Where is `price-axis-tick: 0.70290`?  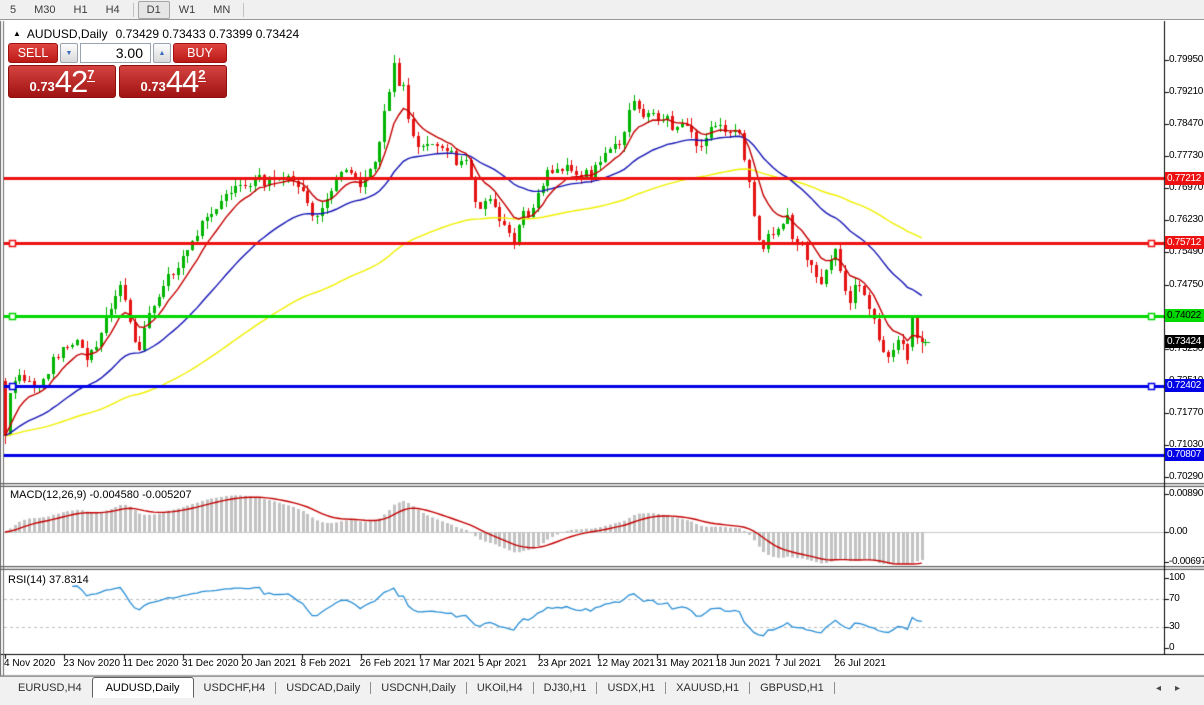
price-axis-tick: 0.70290 is located at coordinates (1186, 476).